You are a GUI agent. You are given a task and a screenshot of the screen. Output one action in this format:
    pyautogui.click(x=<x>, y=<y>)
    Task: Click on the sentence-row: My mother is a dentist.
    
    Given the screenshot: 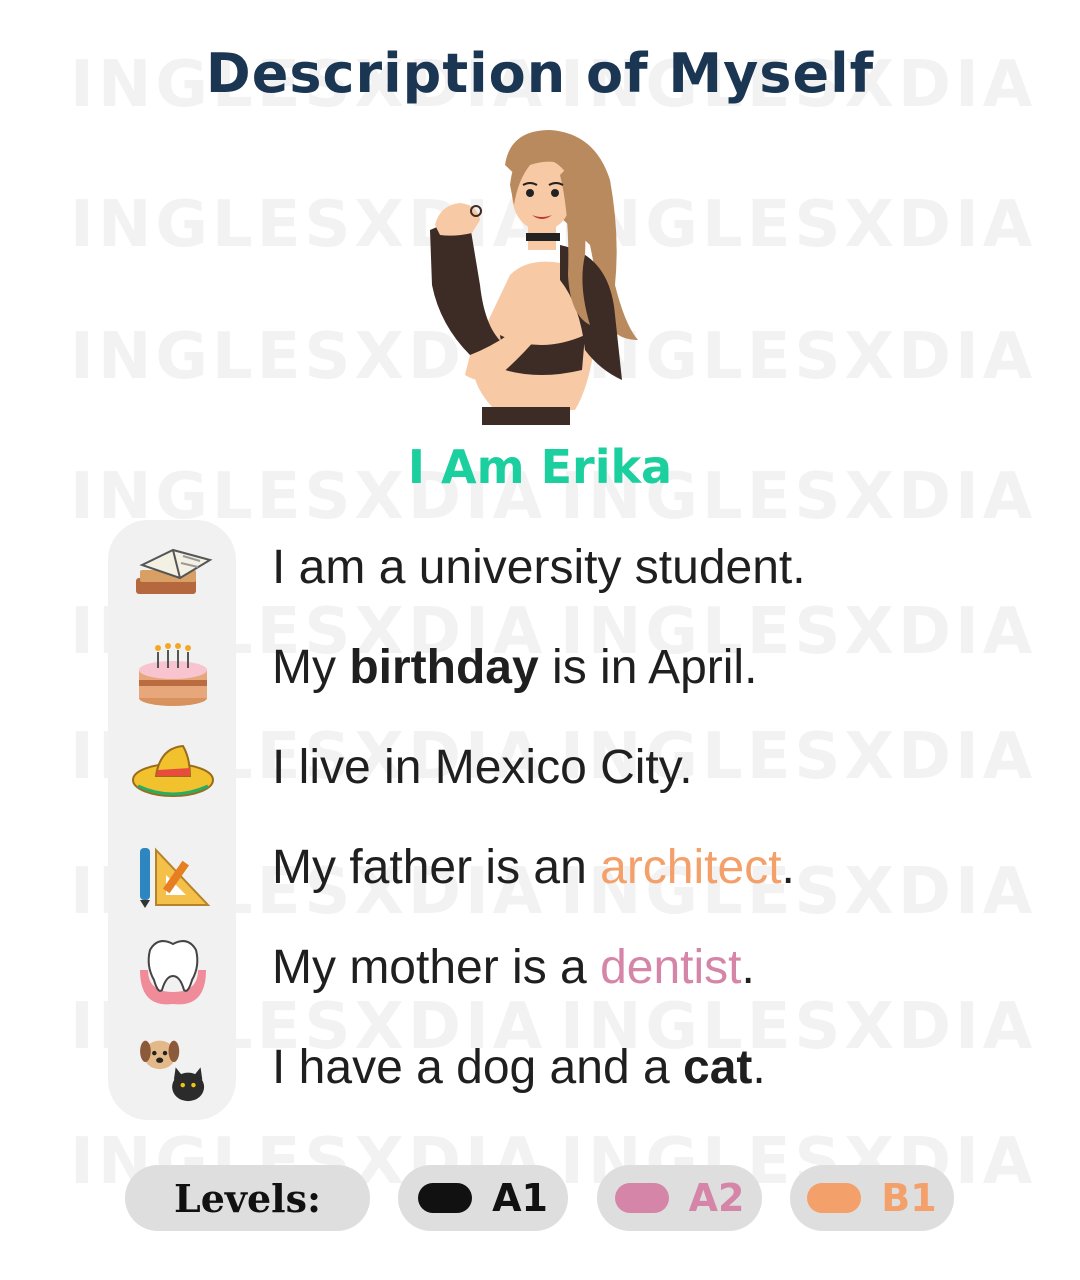 What is the action you would take?
    pyautogui.click(x=540, y=970)
    